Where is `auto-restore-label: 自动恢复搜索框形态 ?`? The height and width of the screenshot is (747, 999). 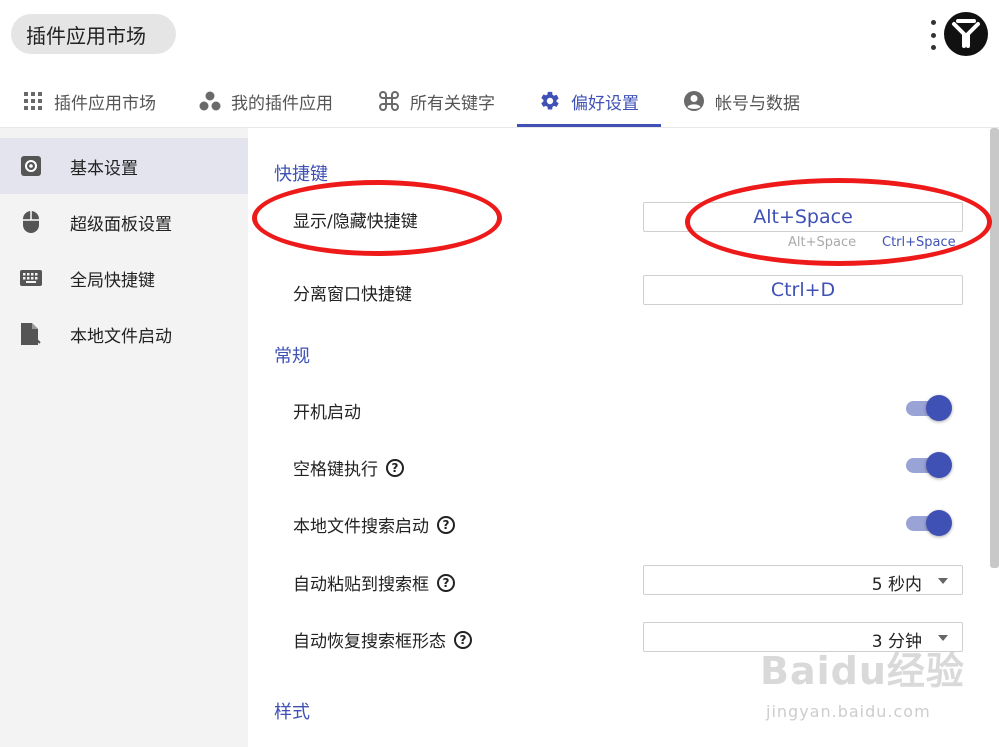 auto-restore-label: 自动恢复搜索框形态 ? is located at coordinates (382, 639).